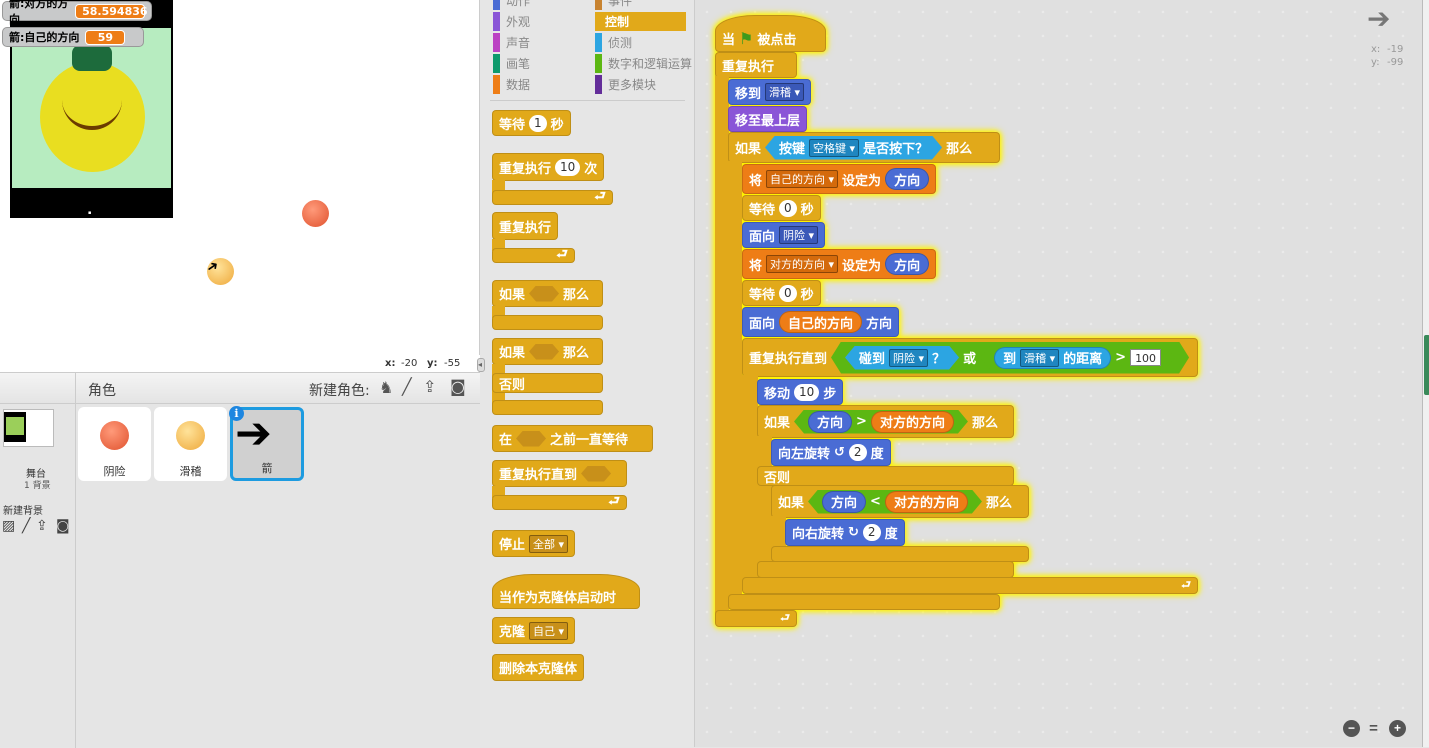  I want to click on steps-input: 10, so click(807, 392).